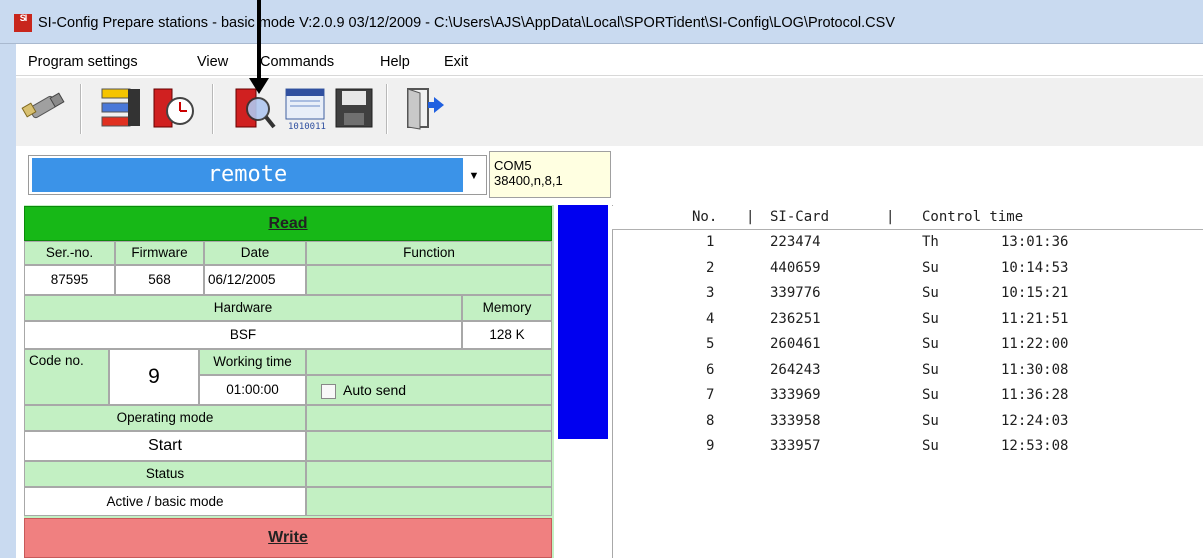 This screenshot has height=558, width=1203. I want to click on stations-icon, so click(122, 108).